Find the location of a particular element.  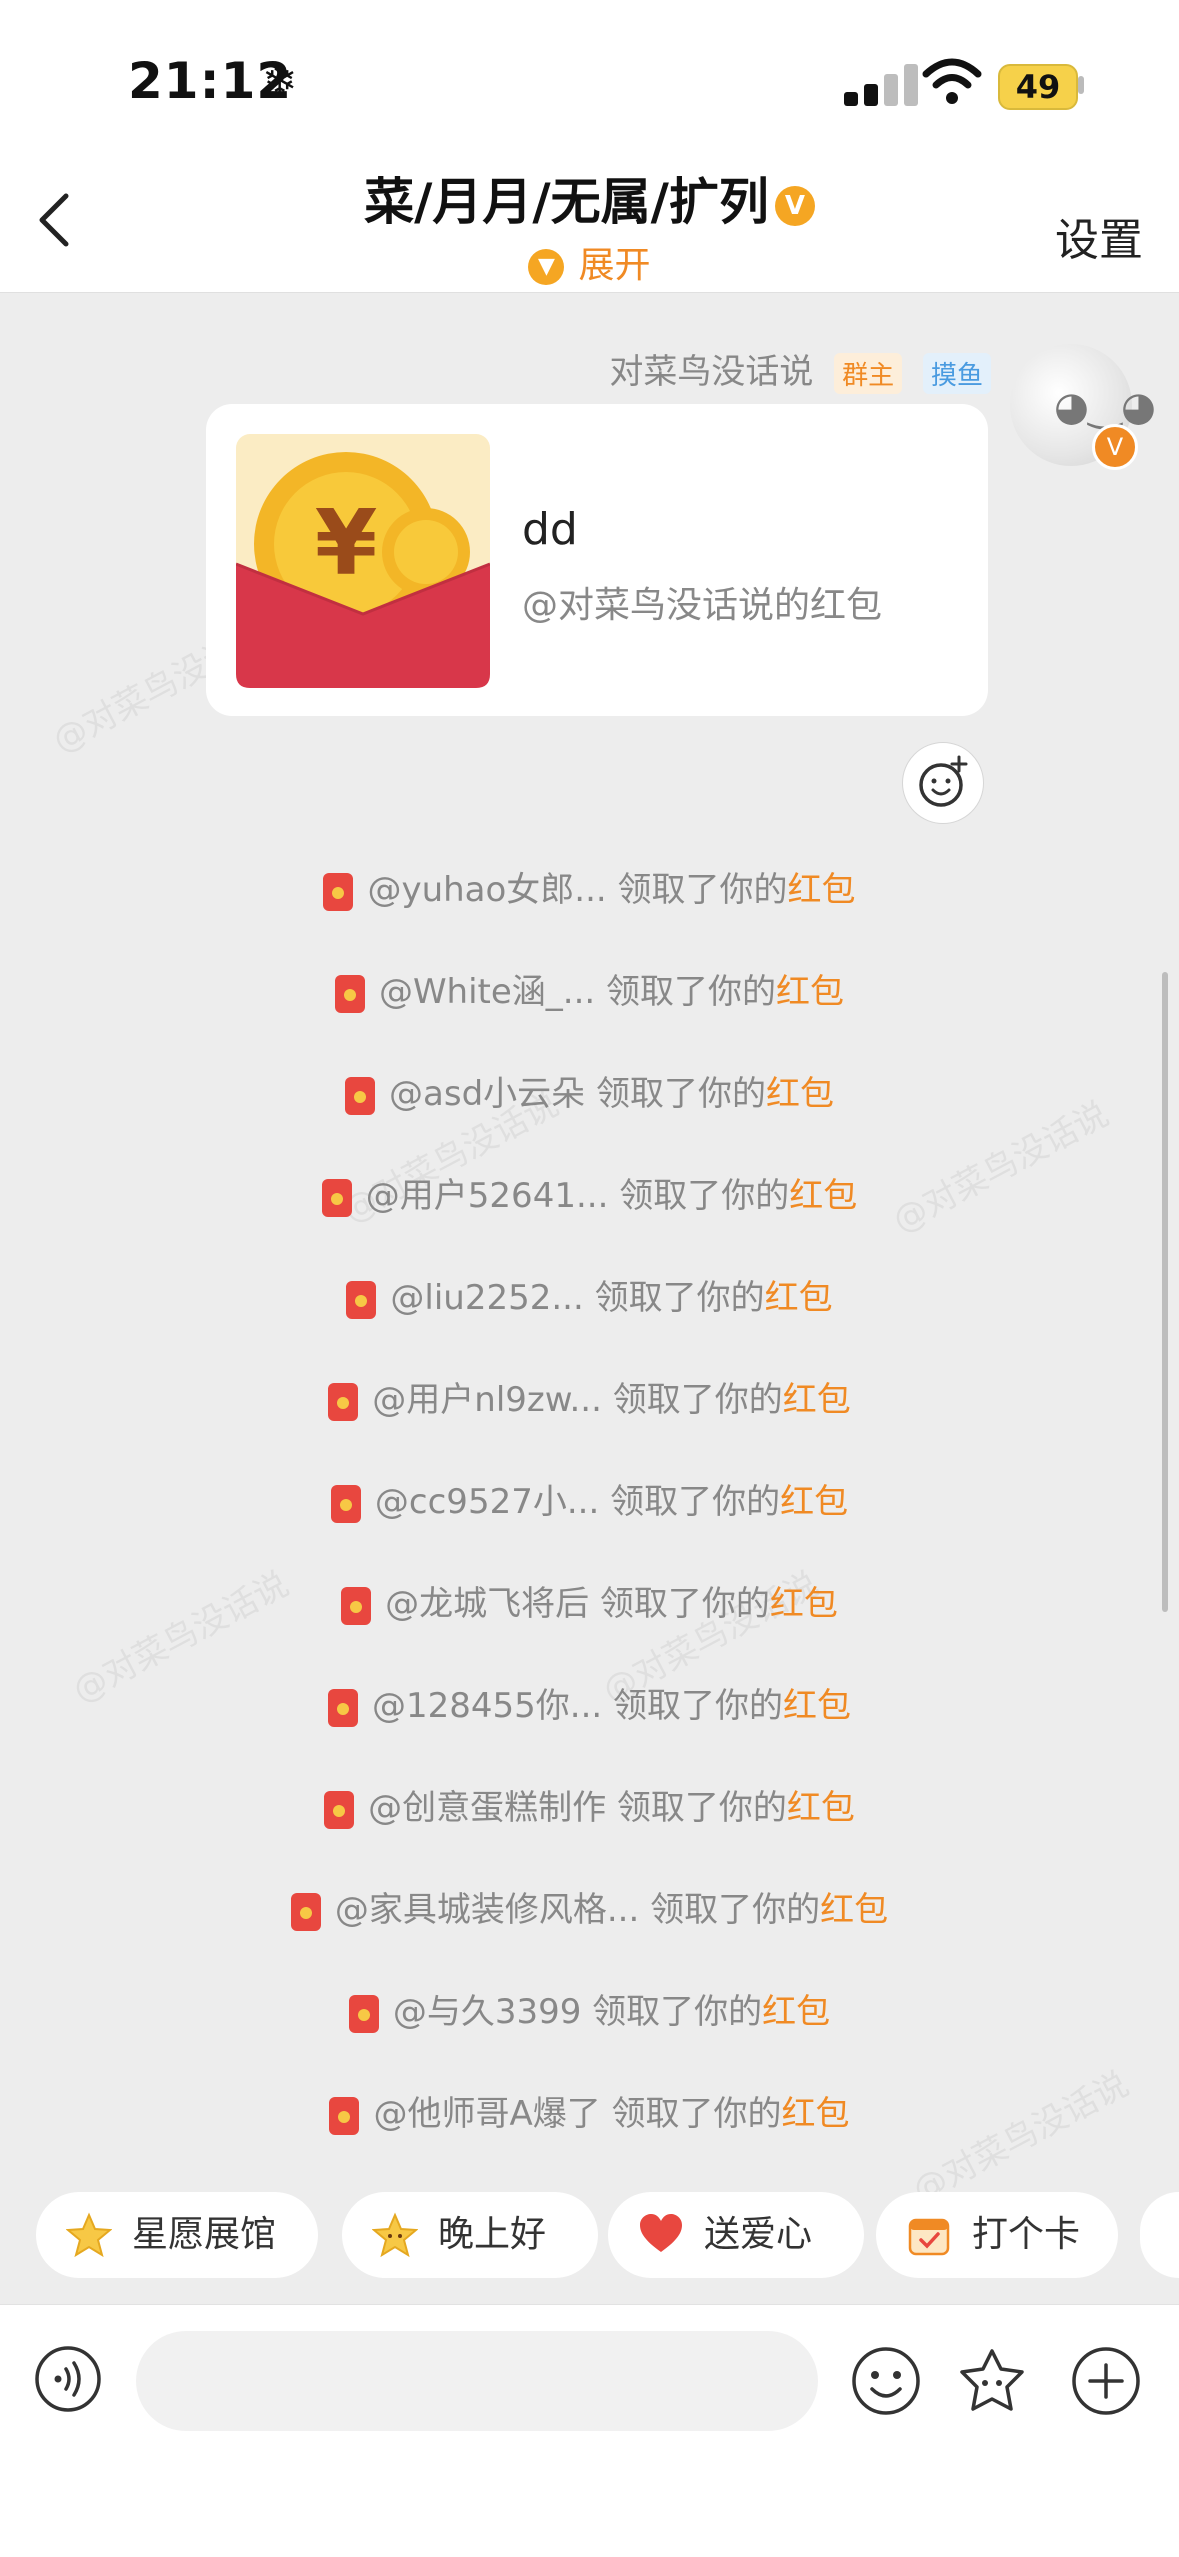

claim-notice: @用户52641... 领取了你的红包 is located at coordinates (589, 1192).